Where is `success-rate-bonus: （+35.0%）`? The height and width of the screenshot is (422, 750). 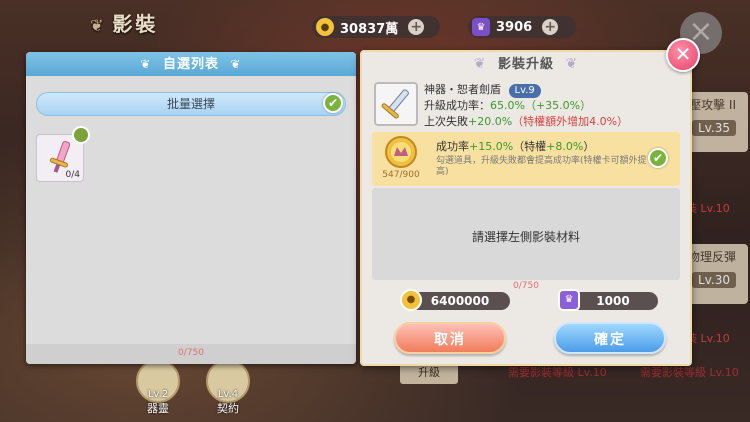 success-rate-bonus: （+35.0%） is located at coordinates (558, 105).